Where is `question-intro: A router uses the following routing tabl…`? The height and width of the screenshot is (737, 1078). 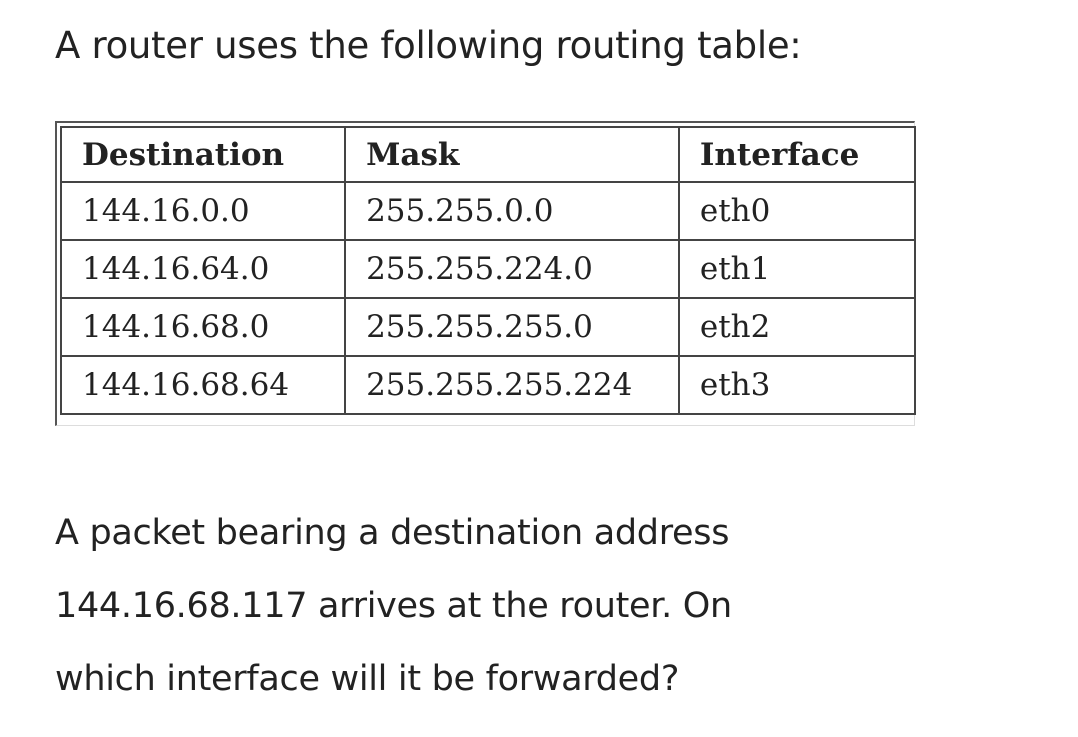
question-intro: A router uses the following routing tabl… is located at coordinates (428, 45).